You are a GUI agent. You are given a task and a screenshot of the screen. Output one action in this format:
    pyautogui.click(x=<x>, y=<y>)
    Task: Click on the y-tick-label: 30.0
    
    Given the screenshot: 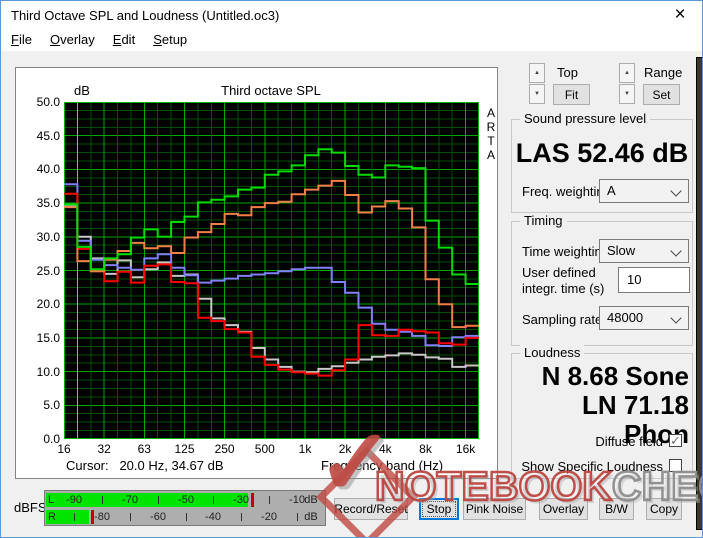 What is the action you would take?
    pyautogui.click(x=48, y=236)
    